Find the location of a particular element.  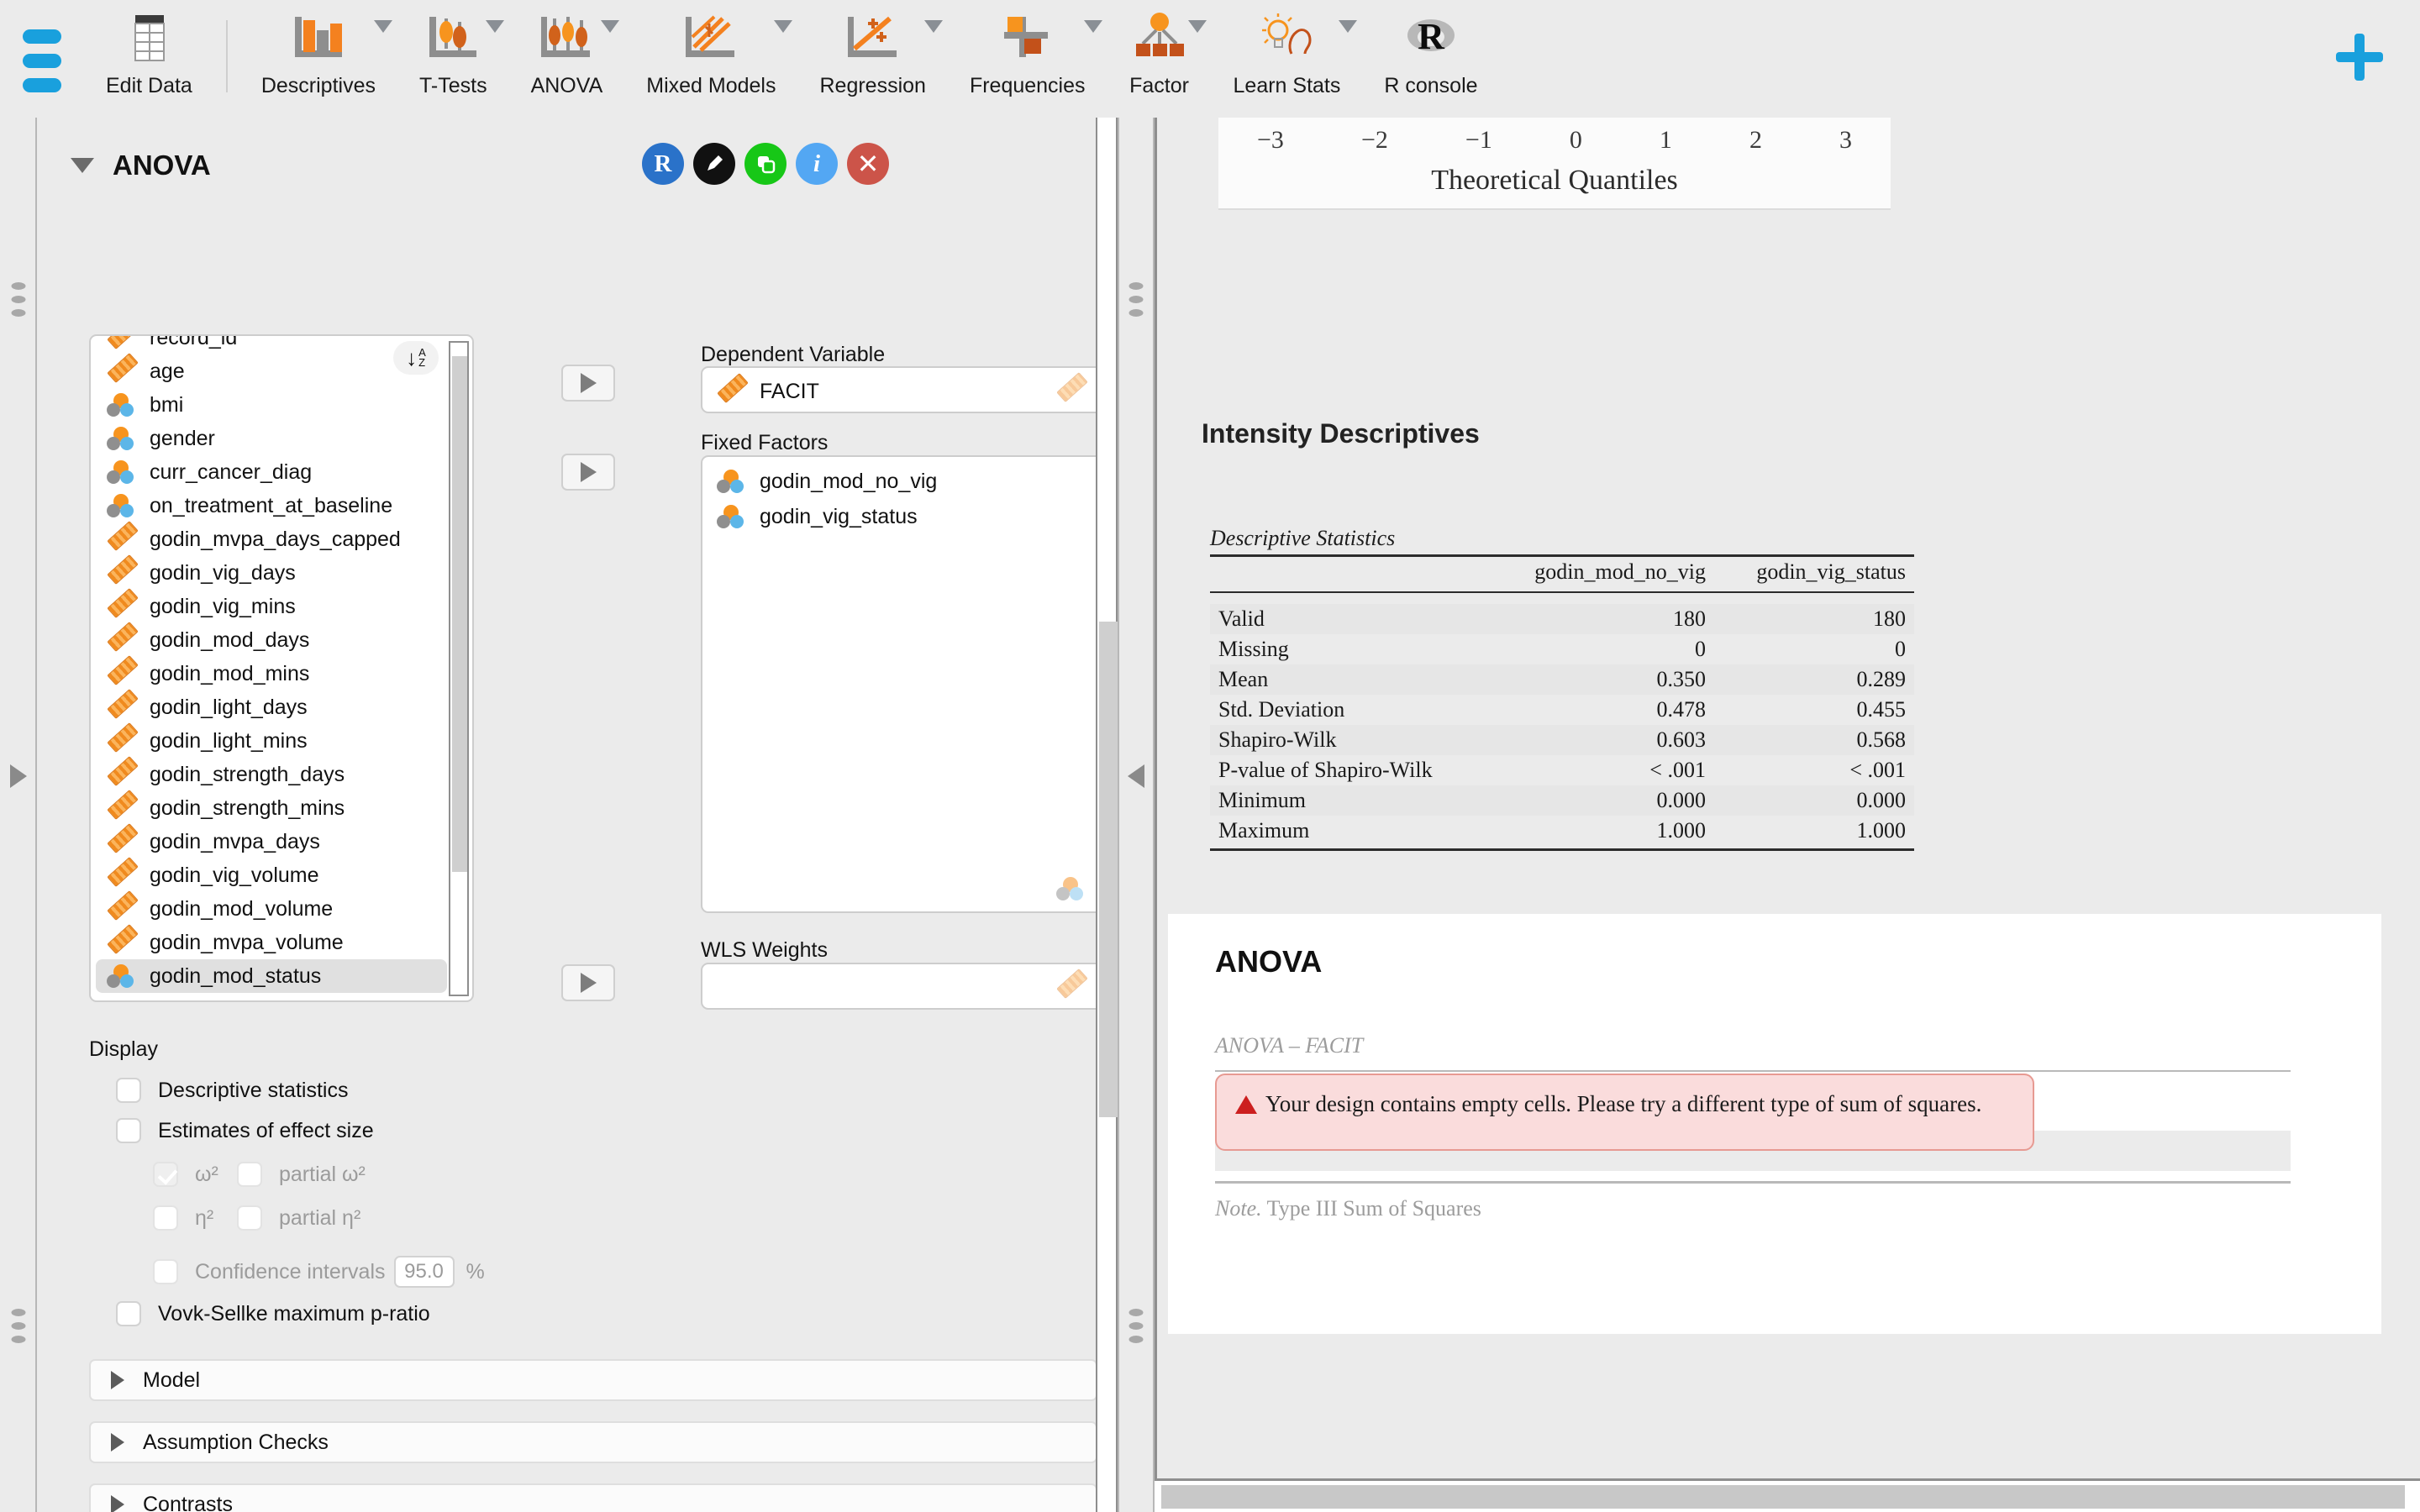

cell-value: 0.000 is located at coordinates (1881, 800).